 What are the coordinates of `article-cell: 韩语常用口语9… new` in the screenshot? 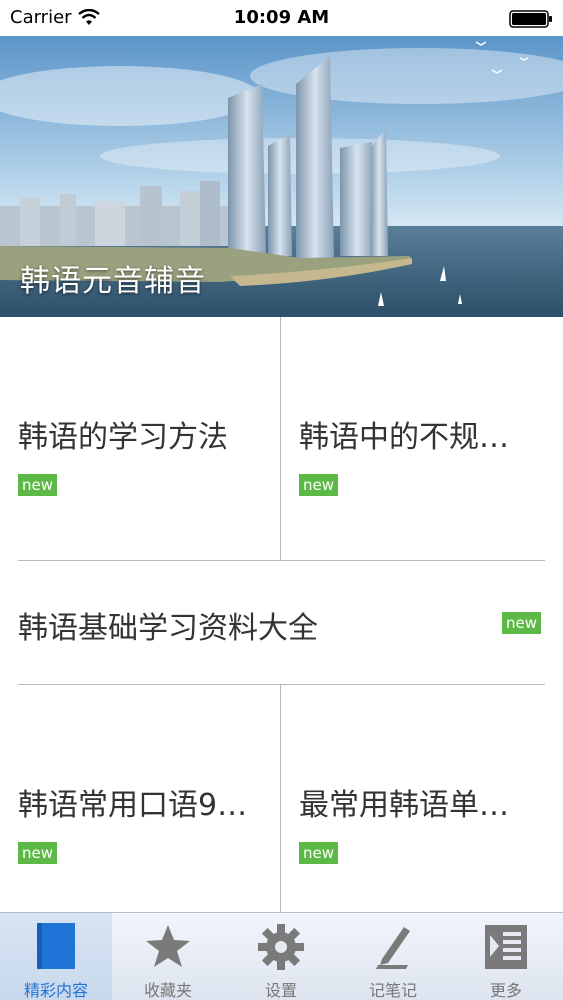 It's located at (140, 798).